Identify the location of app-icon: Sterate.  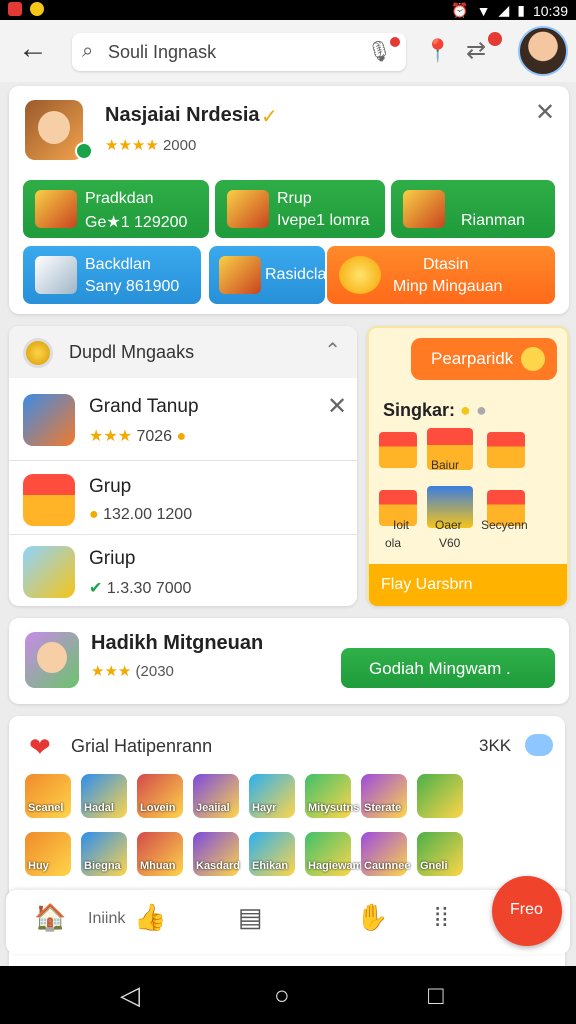
(384, 796).